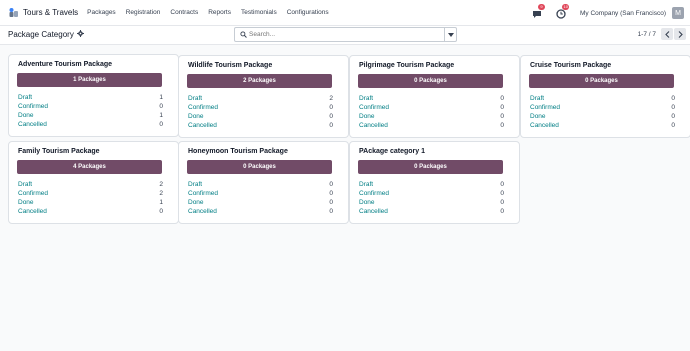 Image resolution: width=690 pixels, height=351 pixels. I want to click on packages-button: 4 Packages, so click(89, 167).